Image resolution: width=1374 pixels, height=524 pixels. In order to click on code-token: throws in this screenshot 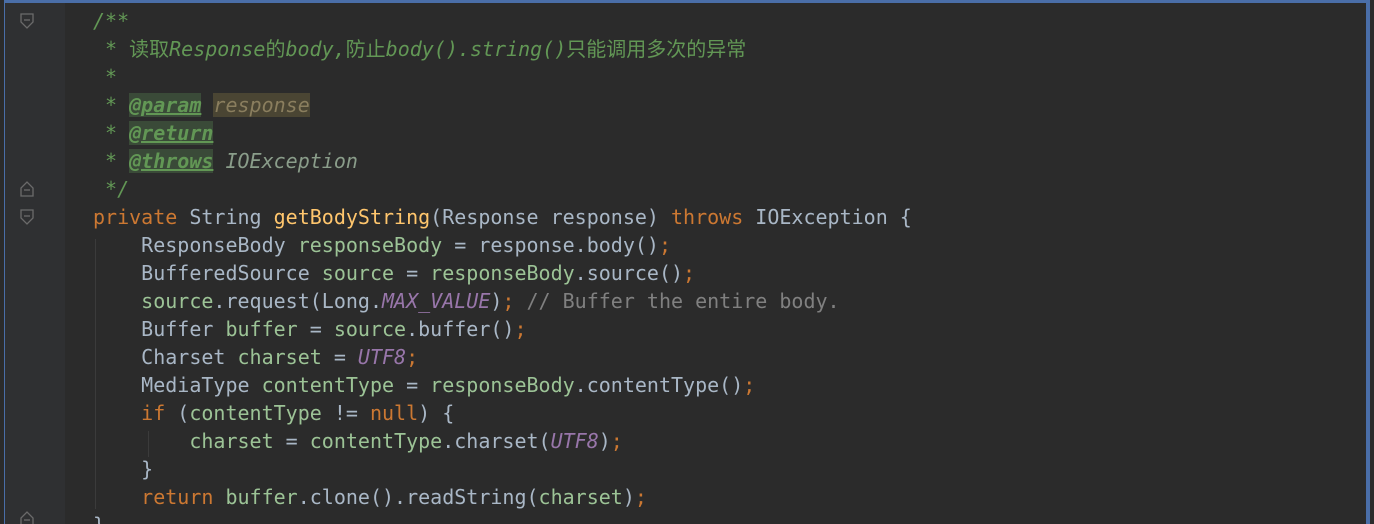, I will do `click(713, 217)`.